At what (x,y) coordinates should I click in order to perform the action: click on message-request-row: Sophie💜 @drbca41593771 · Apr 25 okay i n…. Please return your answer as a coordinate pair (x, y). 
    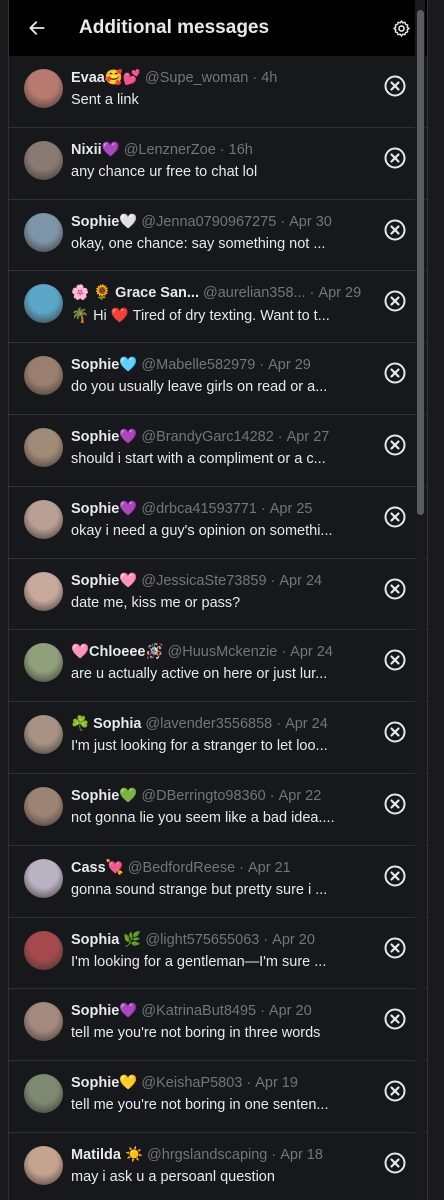
    Looking at the image, I should click on (218, 523).